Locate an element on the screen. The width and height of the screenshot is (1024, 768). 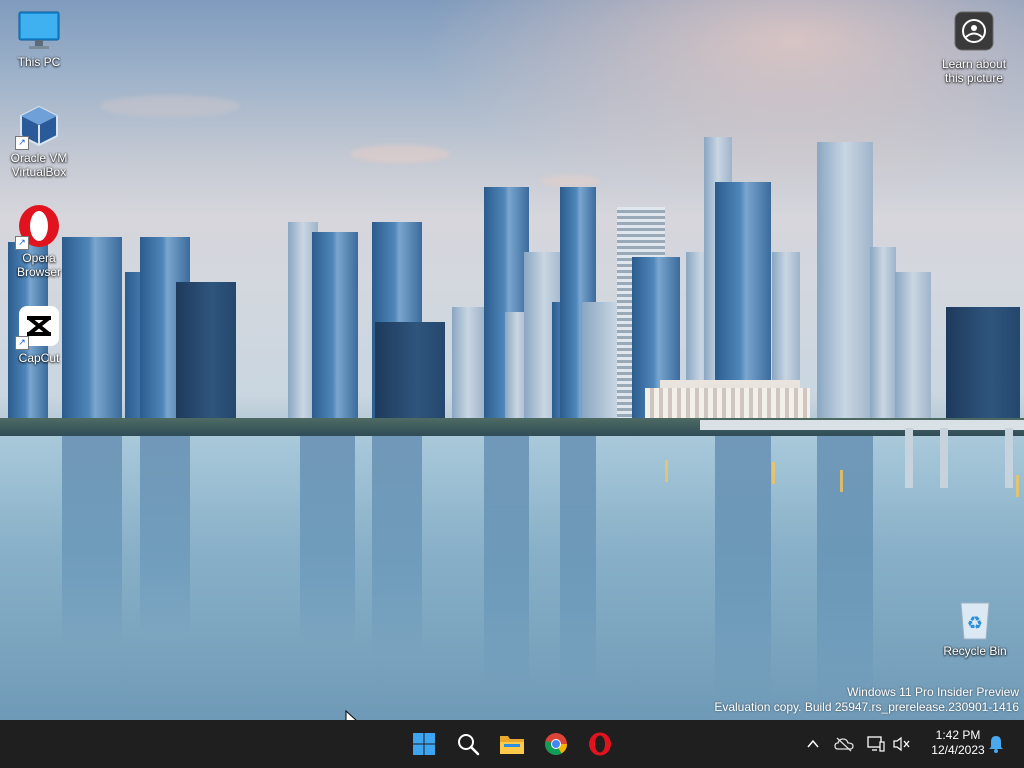
search-button is located at coordinates (468, 744).